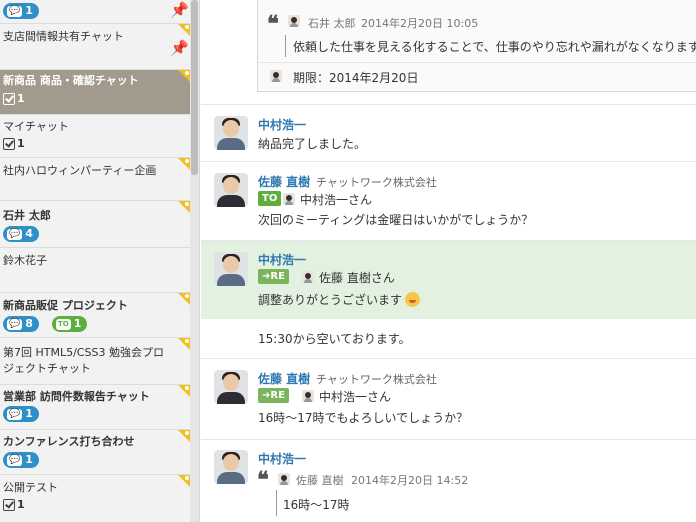 This screenshot has width=696, height=522. What do you see at coordinates (65, 305) in the screenshot?
I see `room-name: 新商品販促 プロジェクト` at bounding box center [65, 305].